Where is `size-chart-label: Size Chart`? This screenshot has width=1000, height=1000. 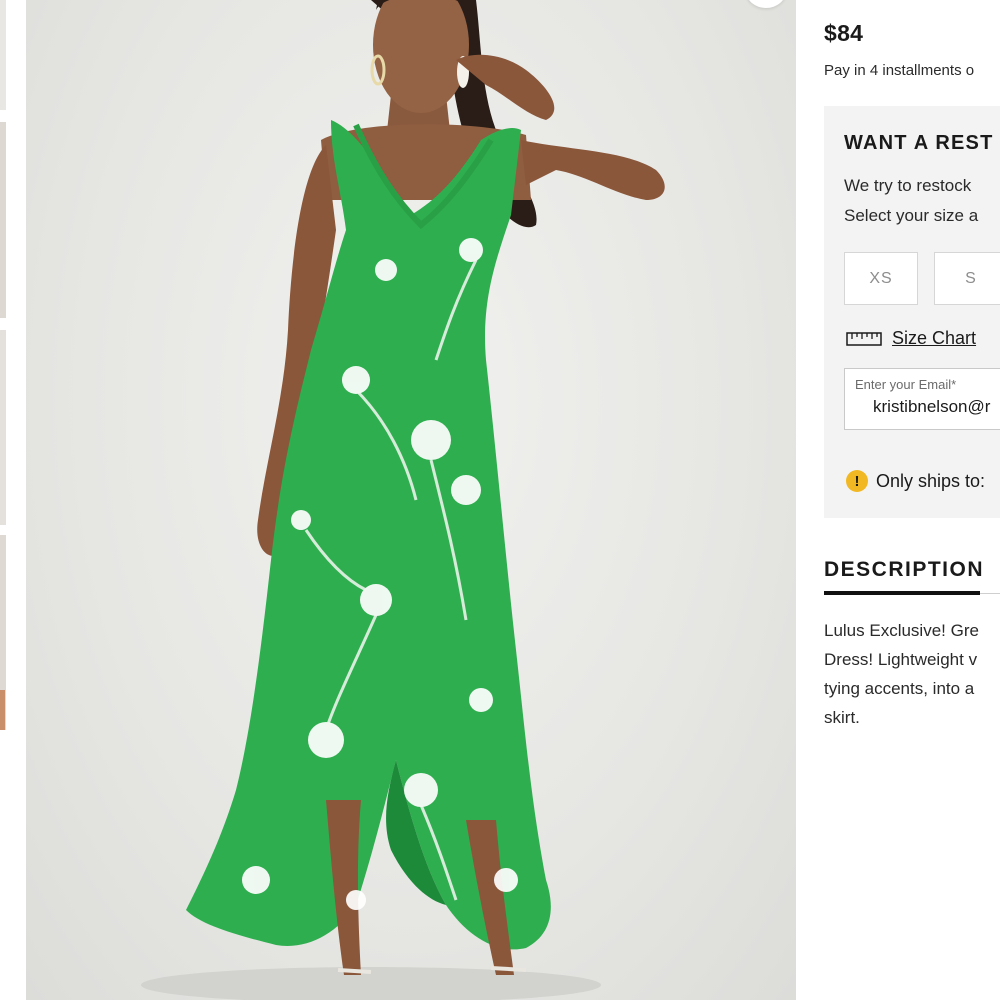
size-chart-label: Size Chart is located at coordinates (934, 338).